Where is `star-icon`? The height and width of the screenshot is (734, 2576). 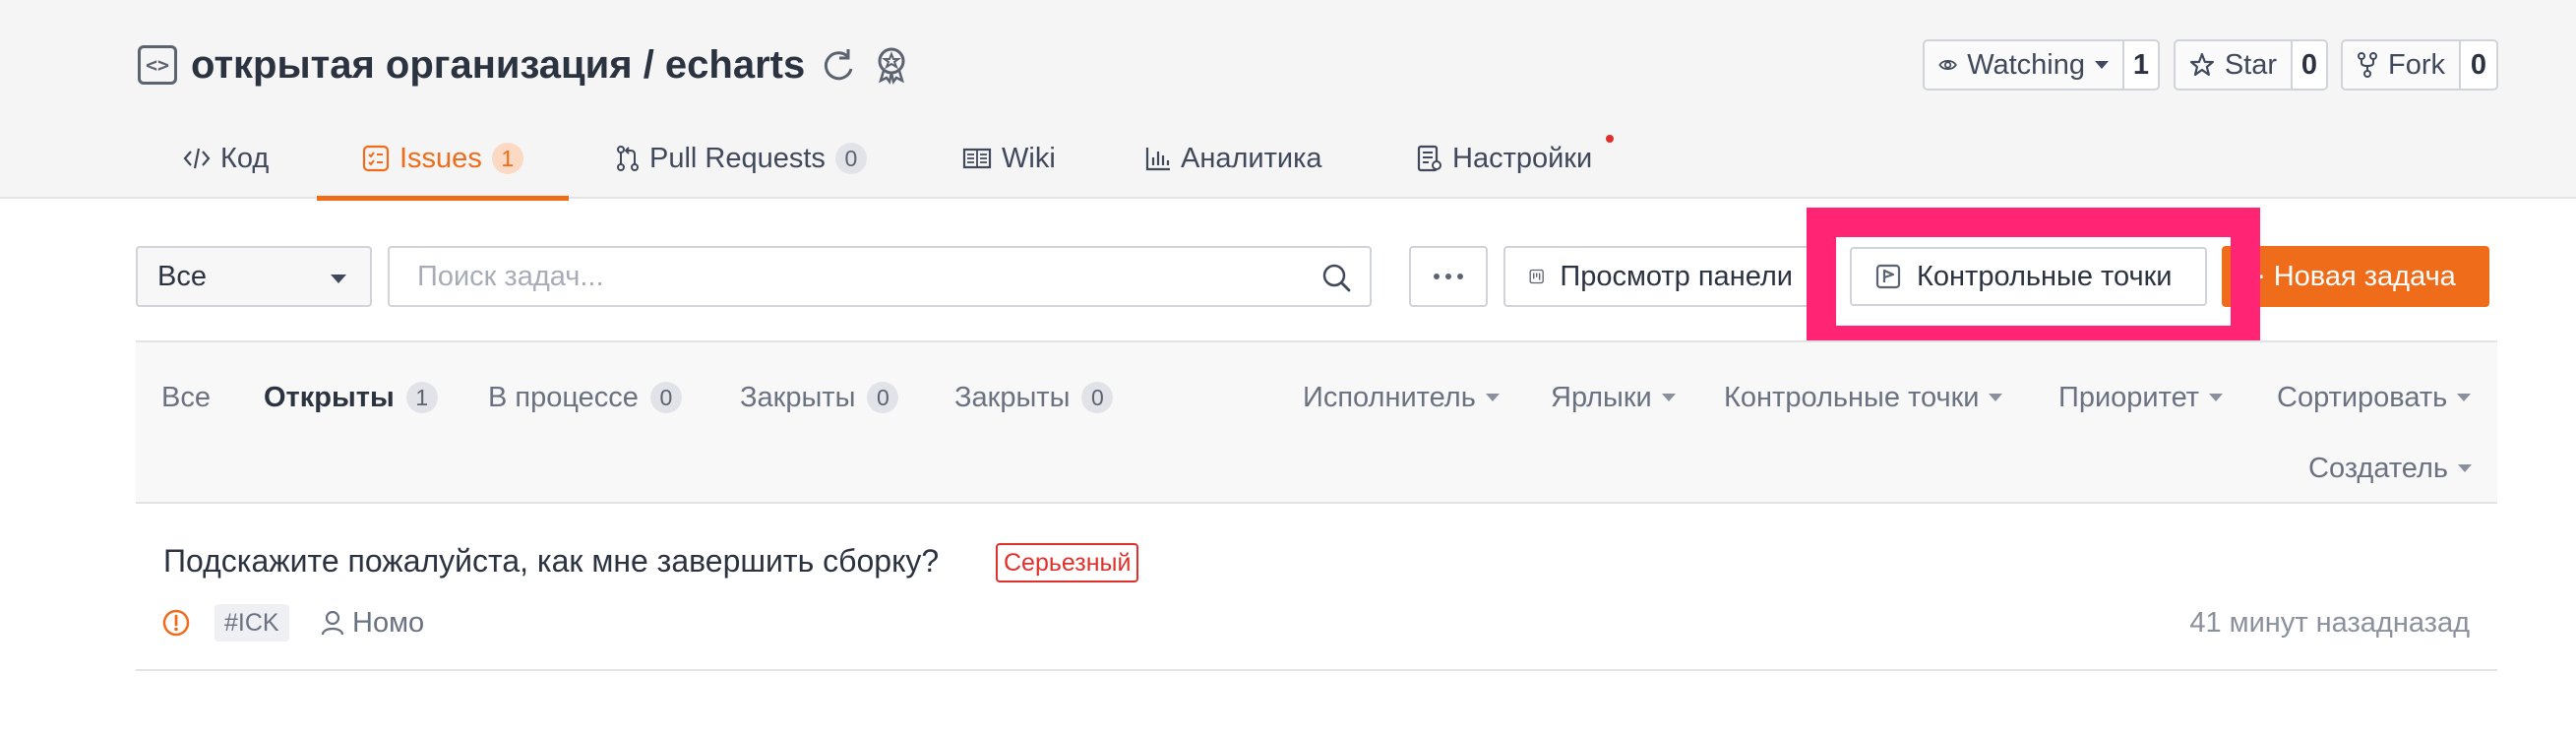
star-icon is located at coordinates (2201, 64).